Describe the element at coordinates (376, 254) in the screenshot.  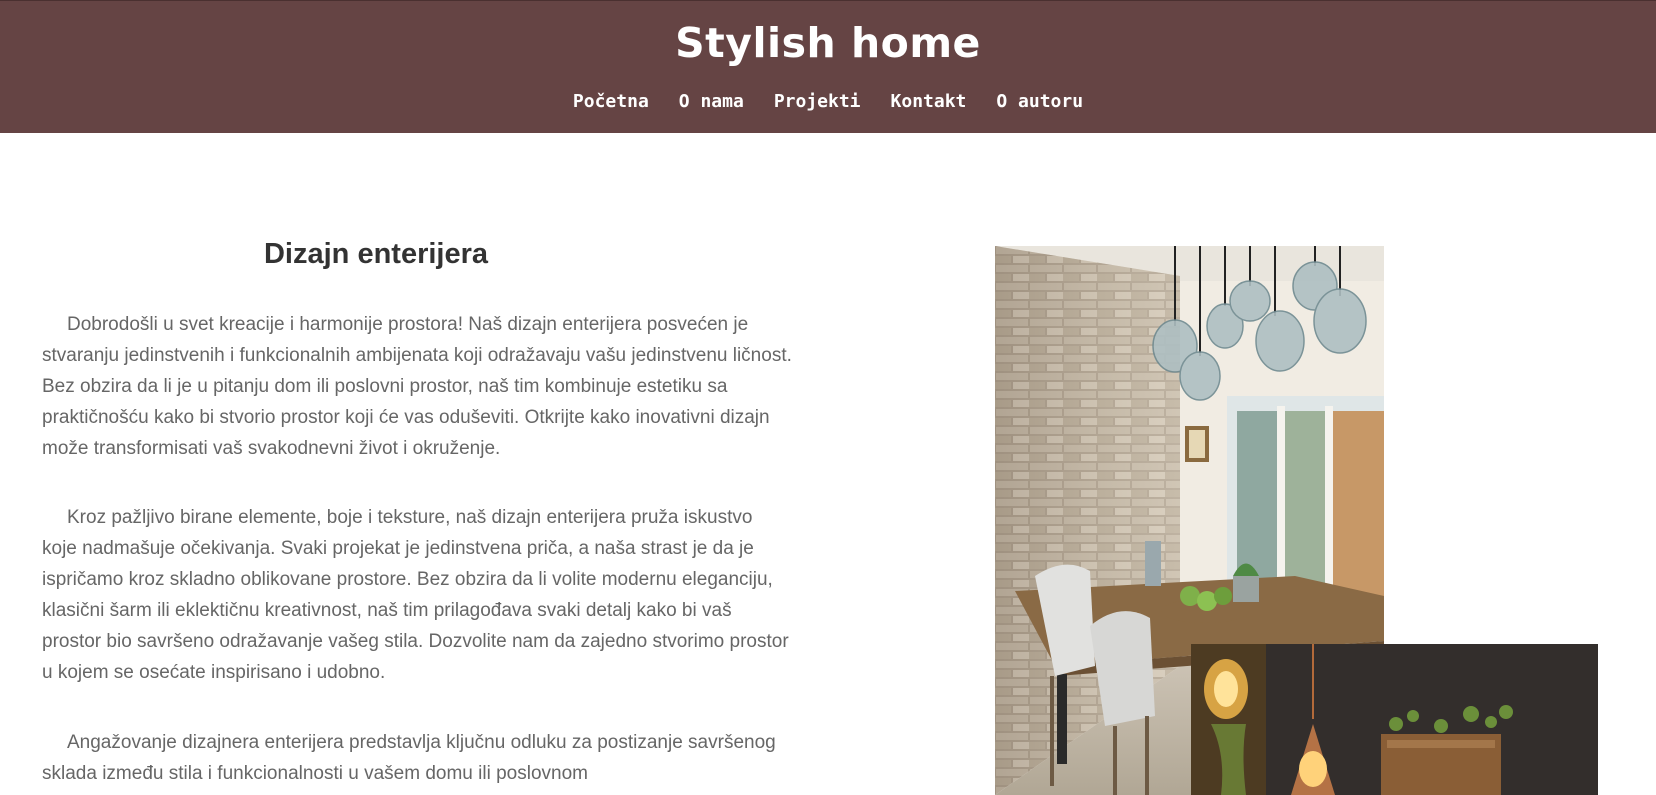
I see `page-heading: Dizajn enterijera` at that location.